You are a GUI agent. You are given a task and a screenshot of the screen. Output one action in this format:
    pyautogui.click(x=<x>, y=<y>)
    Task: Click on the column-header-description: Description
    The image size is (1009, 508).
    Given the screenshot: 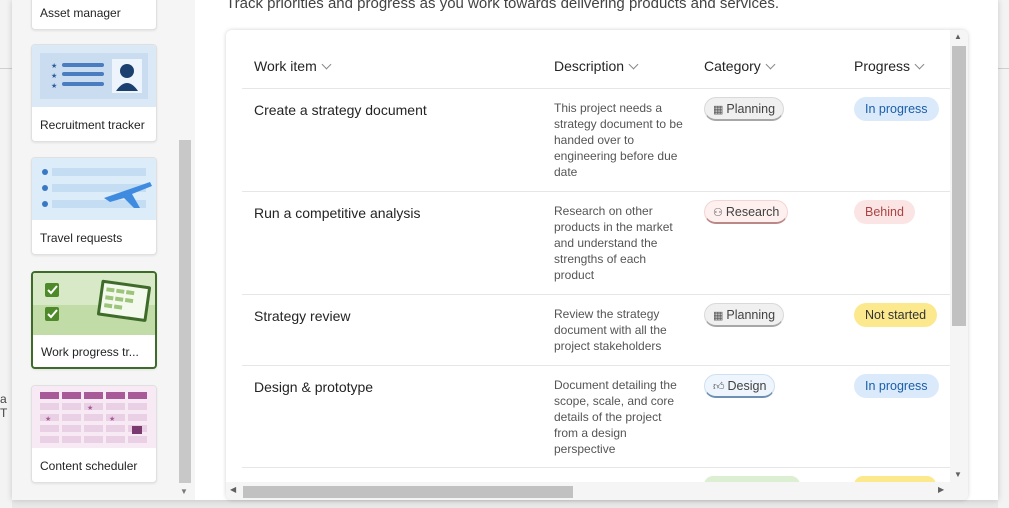 What is the action you would take?
    pyautogui.click(x=596, y=66)
    